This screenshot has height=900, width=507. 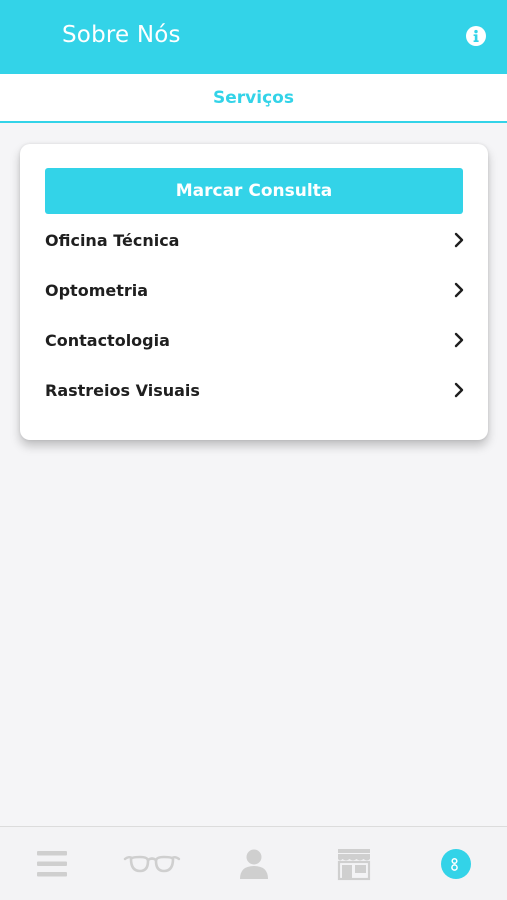 What do you see at coordinates (254, 191) in the screenshot?
I see `book-appointment-button: Marcar Consulta` at bounding box center [254, 191].